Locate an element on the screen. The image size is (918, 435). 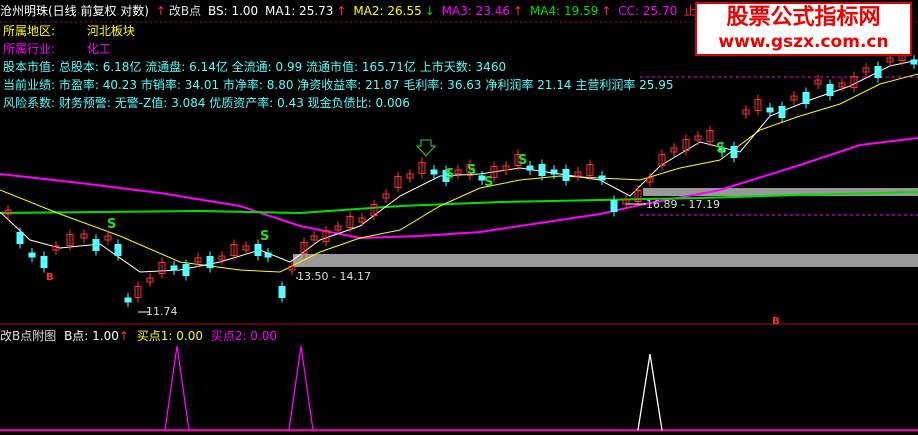
cc-value: CC: 25.70 is located at coordinates (648, 11).